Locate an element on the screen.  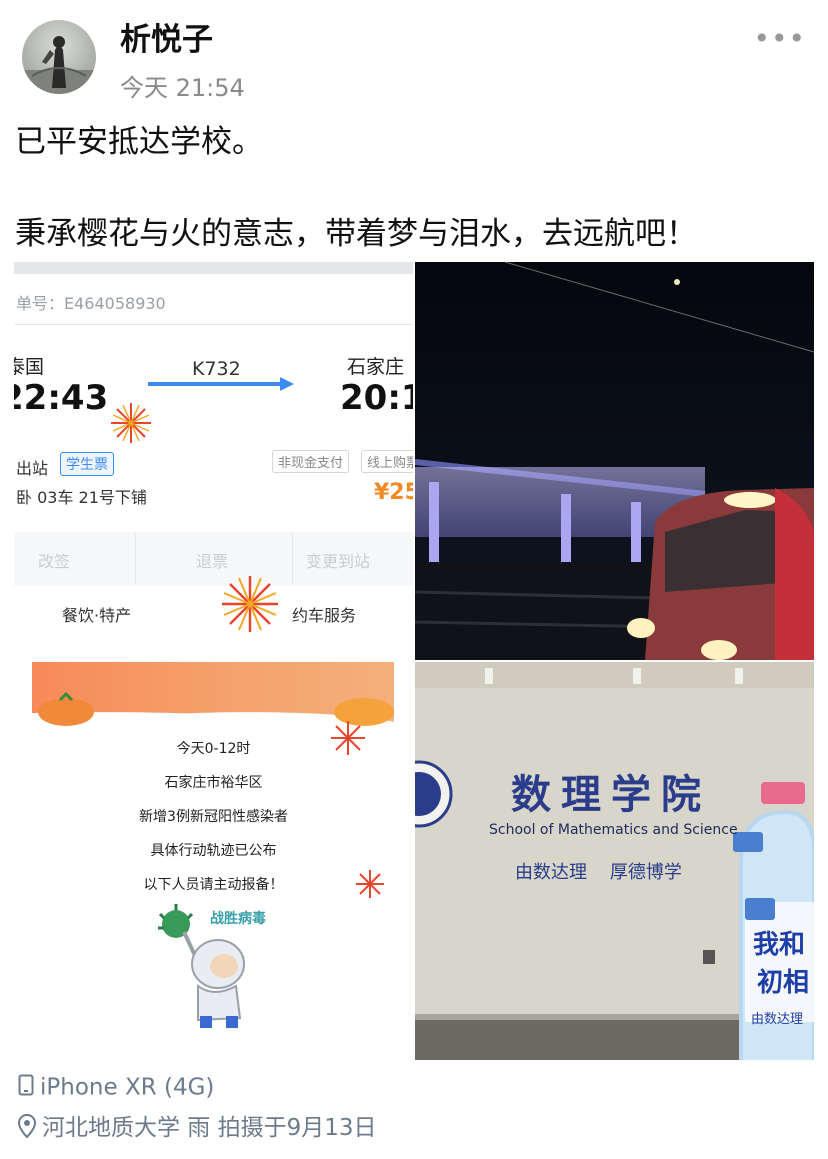
direction-arrow-icon is located at coordinates (216, 384).